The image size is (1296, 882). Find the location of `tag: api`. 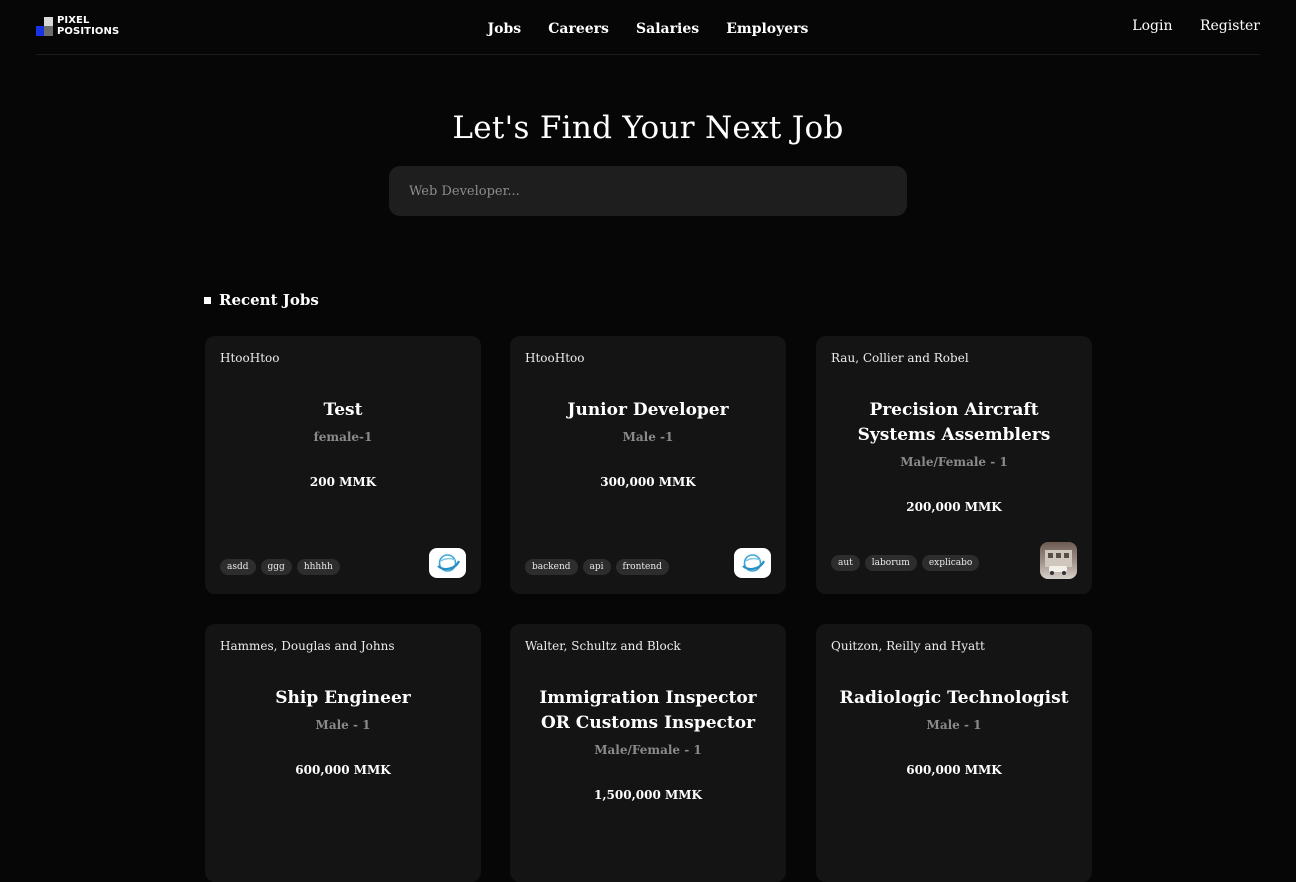

tag: api is located at coordinates (596, 567).